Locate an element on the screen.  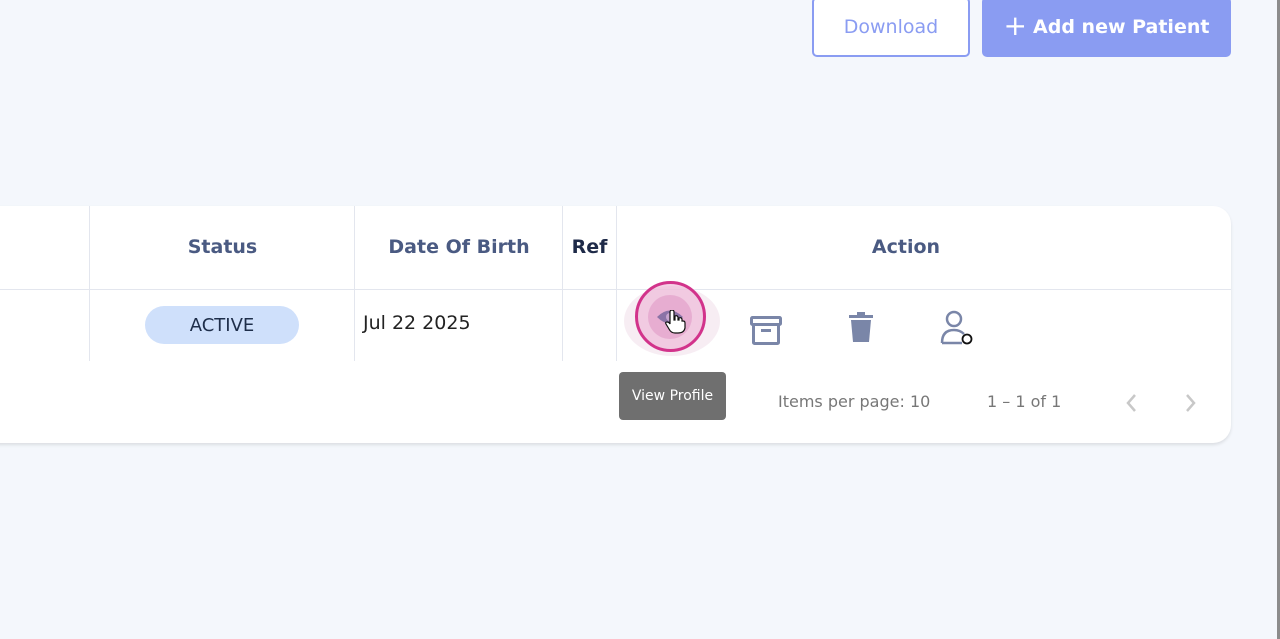
archive-icon is located at coordinates (766, 331).